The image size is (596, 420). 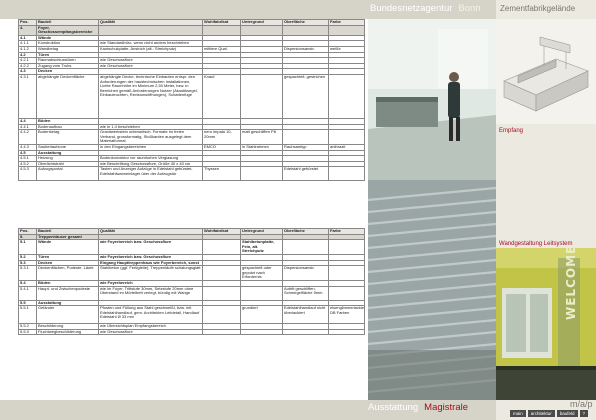 I want to click on footer-right: Magistrale, so click(x=446, y=407).